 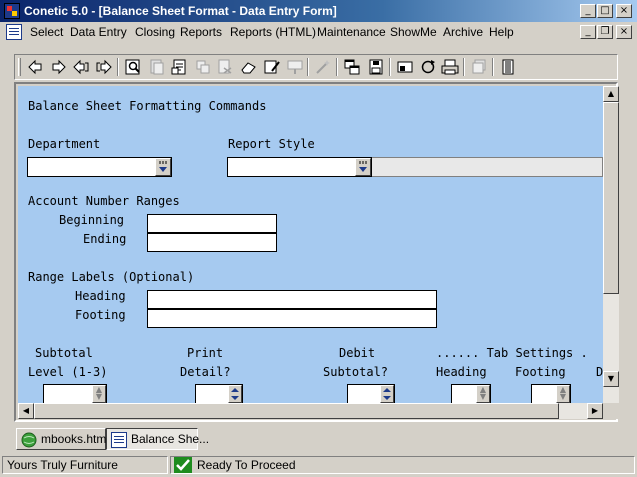 What do you see at coordinates (357, 353) in the screenshot?
I see `debit-label: Debit` at bounding box center [357, 353].